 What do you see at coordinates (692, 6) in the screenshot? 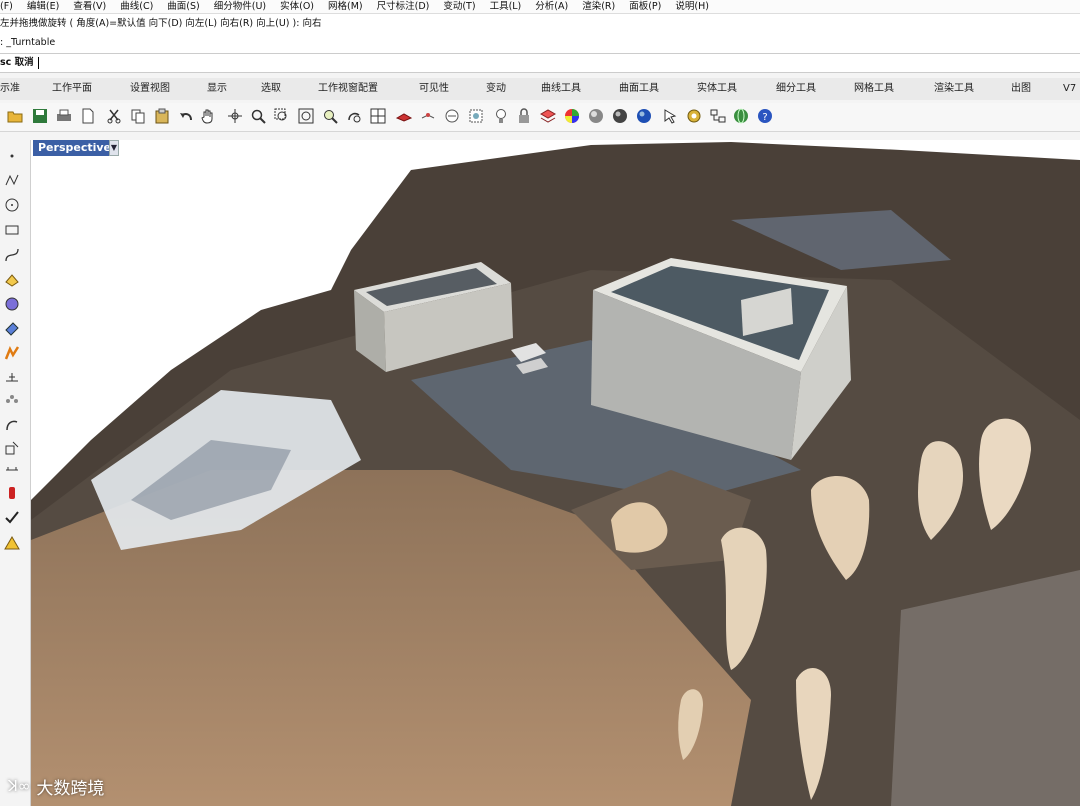
I see `menu-help: 说明(H)` at bounding box center [692, 6].